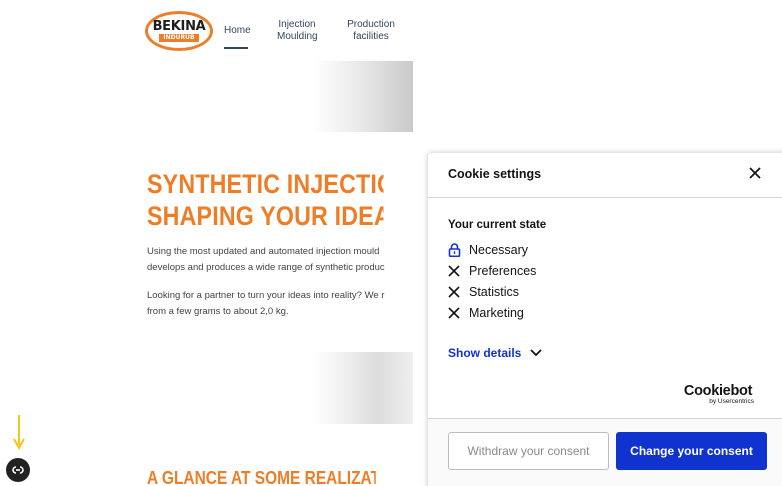 Image resolution: width=782 pixels, height=486 pixels. What do you see at coordinates (261, 477) in the screenshot?
I see `section-title: A GLANCE AT SOME REALIZATIONS` at bounding box center [261, 477].